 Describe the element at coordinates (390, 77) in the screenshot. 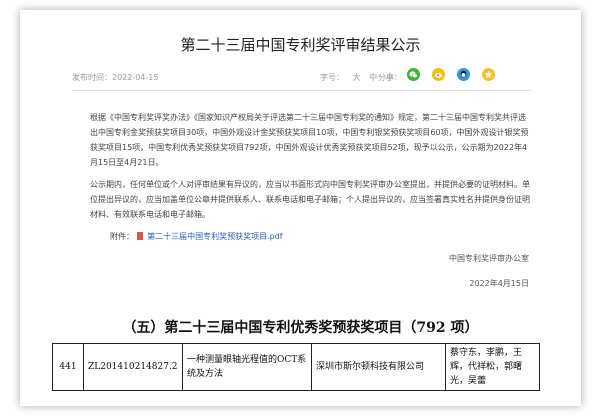

I see `share-label: 分享：` at that location.